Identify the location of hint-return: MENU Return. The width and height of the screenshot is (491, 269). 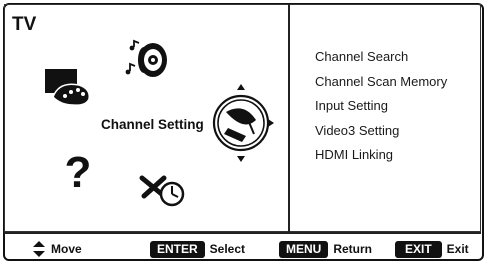
(325, 249).